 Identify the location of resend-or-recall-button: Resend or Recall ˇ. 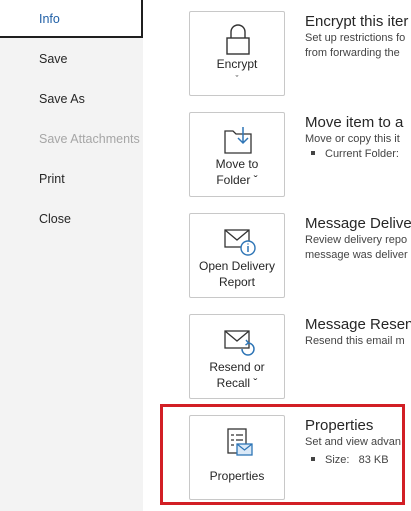
(237, 356).